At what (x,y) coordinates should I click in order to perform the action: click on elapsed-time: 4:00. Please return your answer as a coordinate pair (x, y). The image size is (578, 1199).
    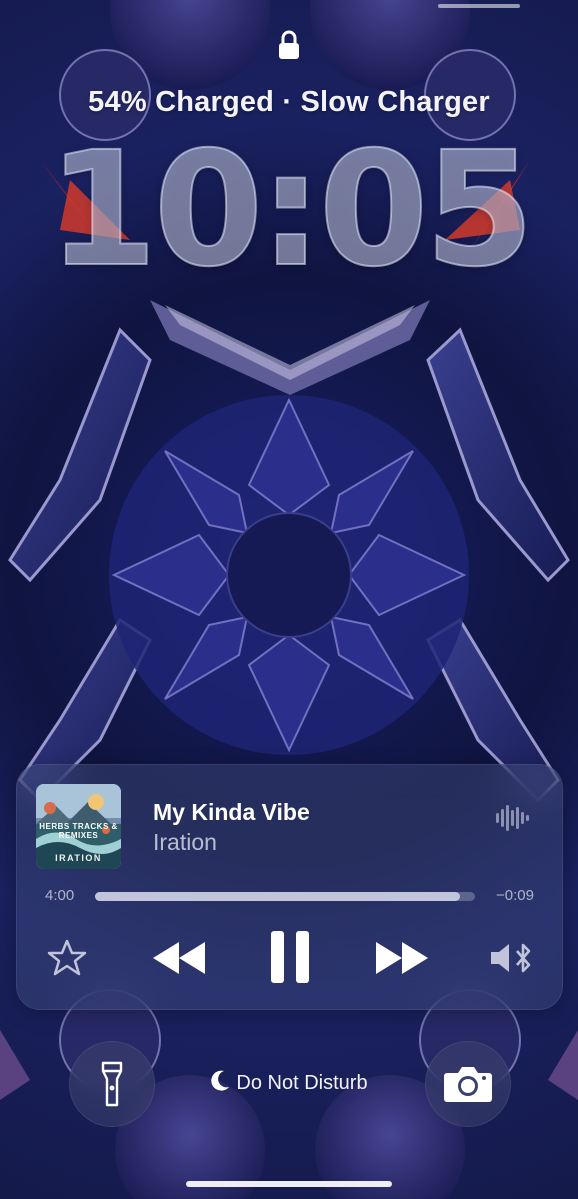
    Looking at the image, I should click on (60, 895).